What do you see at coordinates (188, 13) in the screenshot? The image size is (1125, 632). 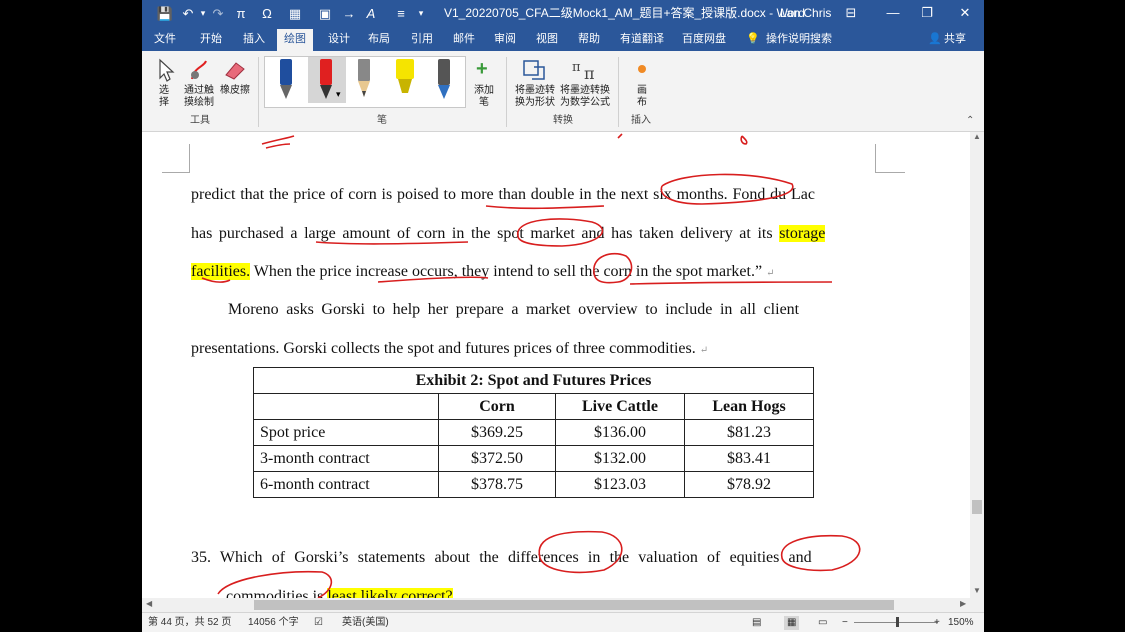 I see `undo-icon: ↶` at bounding box center [188, 13].